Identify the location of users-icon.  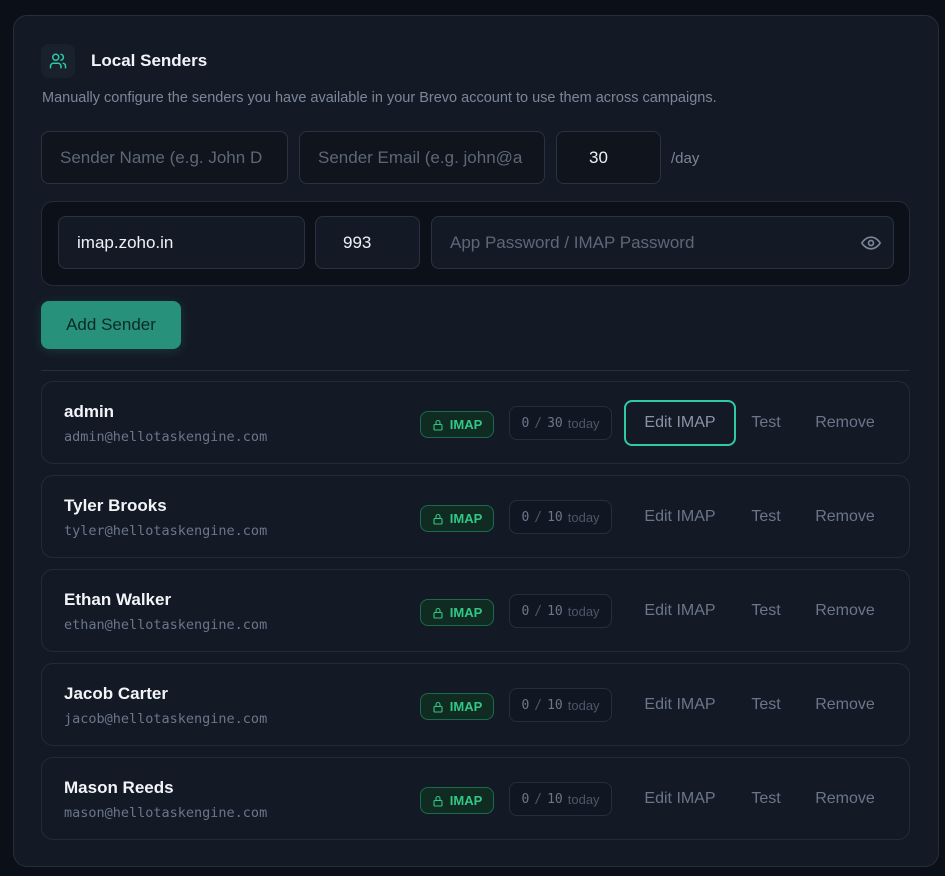
(58, 61).